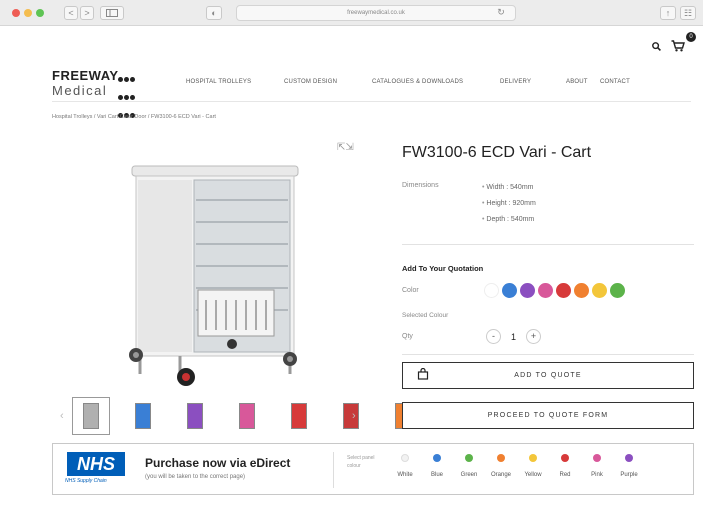  I want to click on thumbnail-swatch, so click(91, 416).